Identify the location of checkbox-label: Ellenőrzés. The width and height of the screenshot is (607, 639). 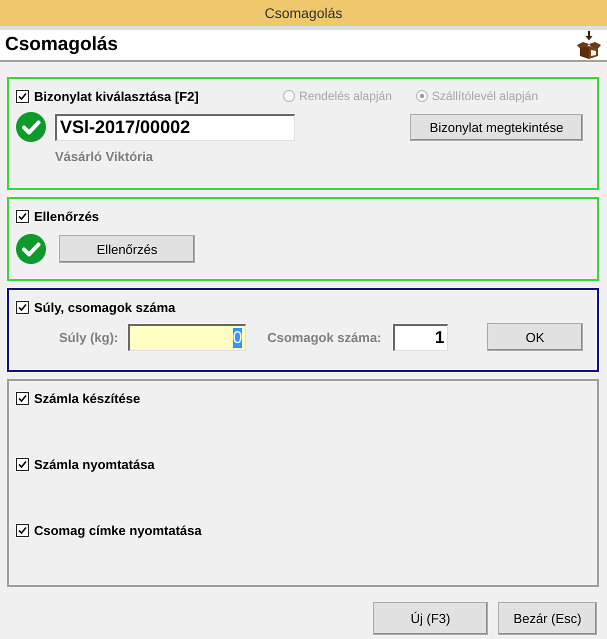
(67, 216).